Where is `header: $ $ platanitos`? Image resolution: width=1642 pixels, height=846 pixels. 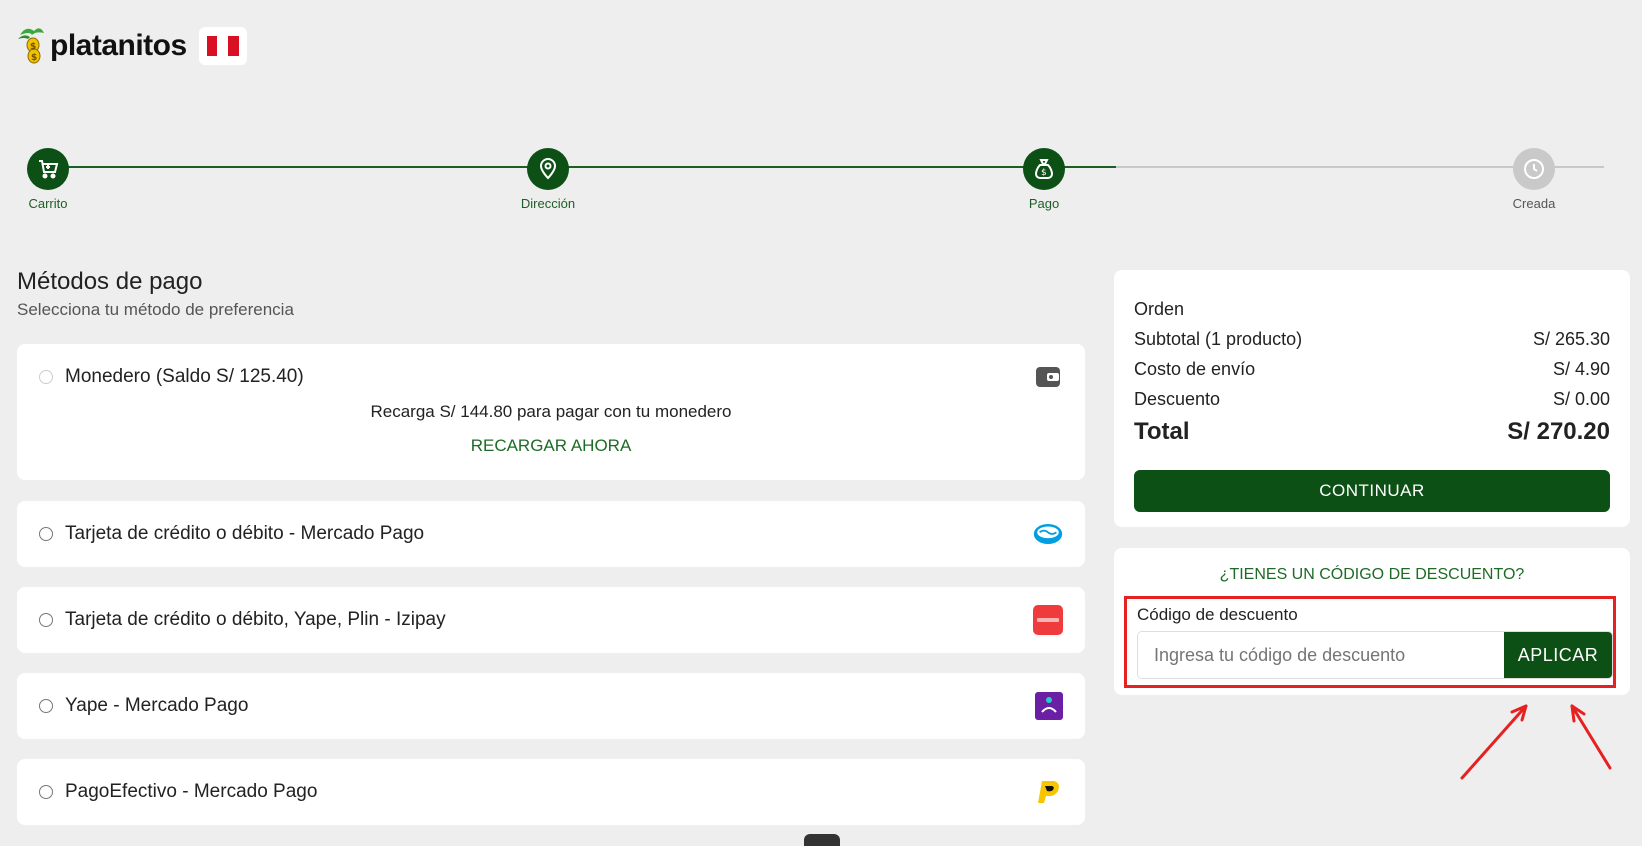
header: $ $ platanitos is located at coordinates (131, 46).